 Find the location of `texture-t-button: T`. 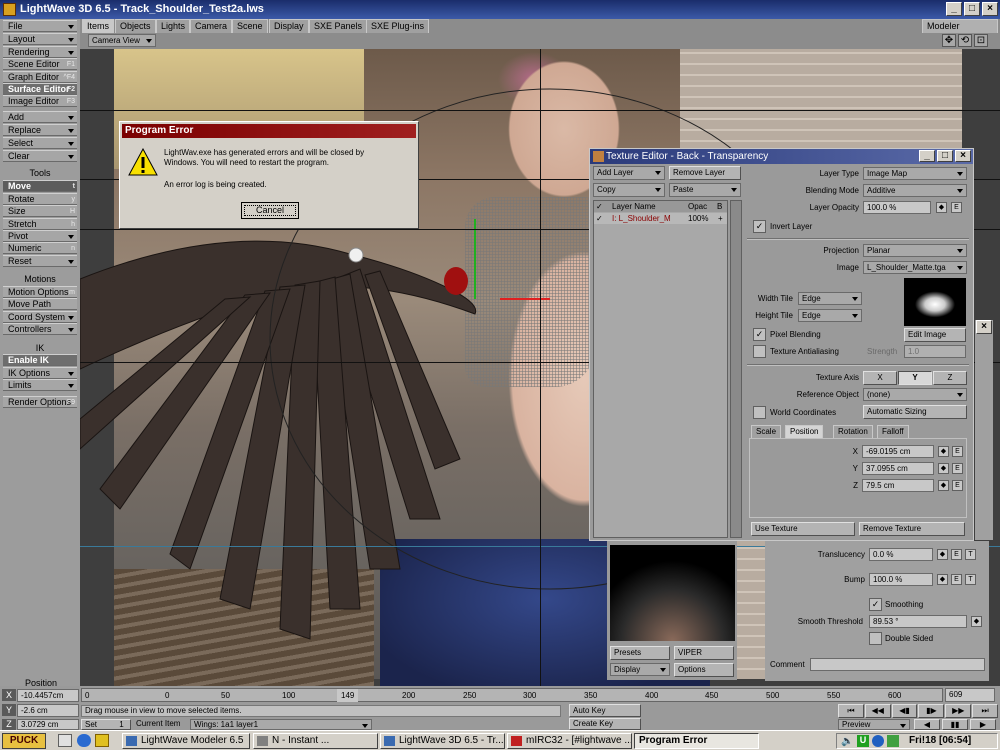

texture-t-button: T is located at coordinates (970, 554).